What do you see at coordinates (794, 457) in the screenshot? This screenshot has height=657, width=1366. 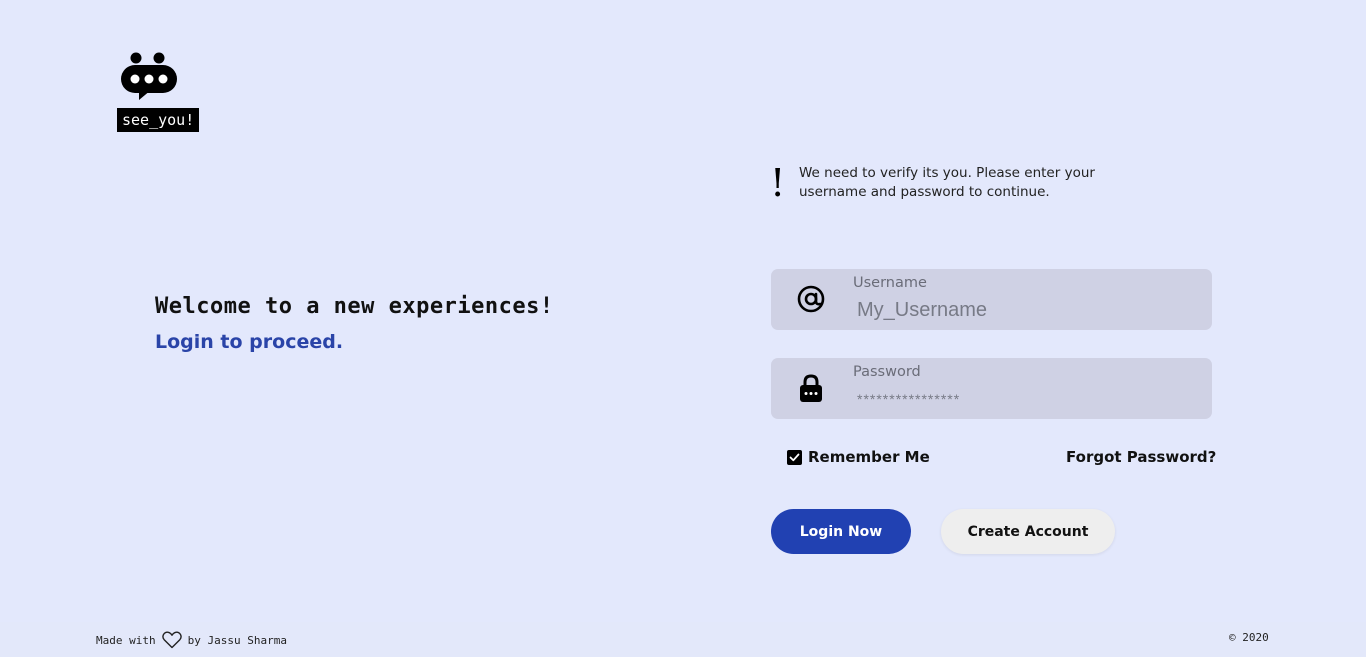 I see `checkbox-checked-icon` at bounding box center [794, 457].